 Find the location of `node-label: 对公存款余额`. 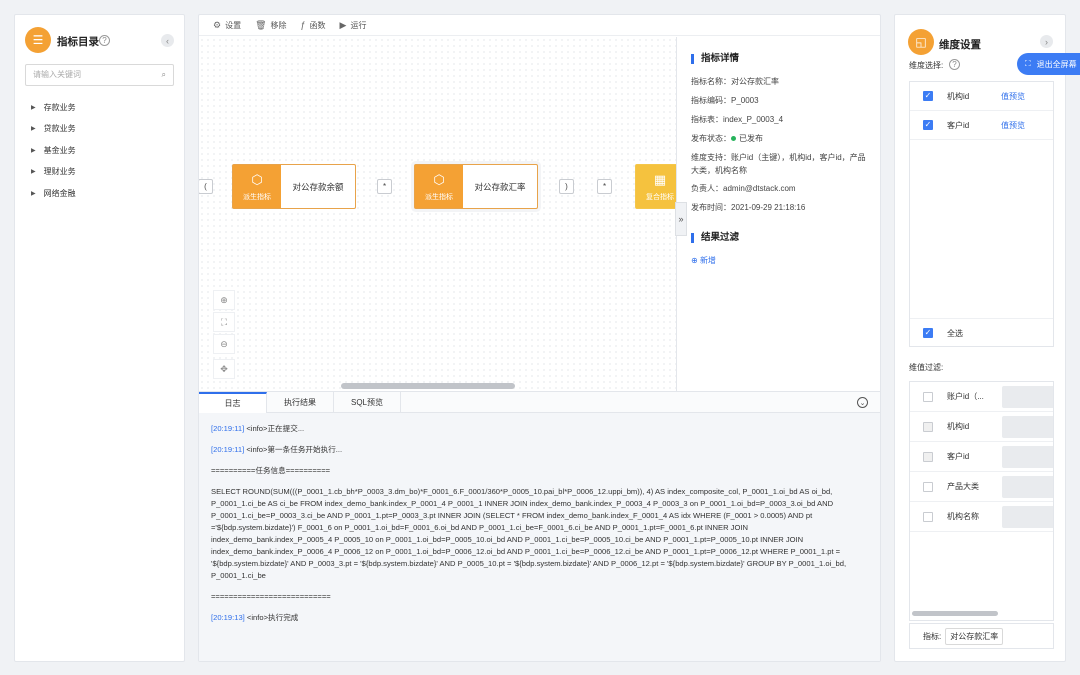

node-label: 对公存款余额 is located at coordinates (318, 186).